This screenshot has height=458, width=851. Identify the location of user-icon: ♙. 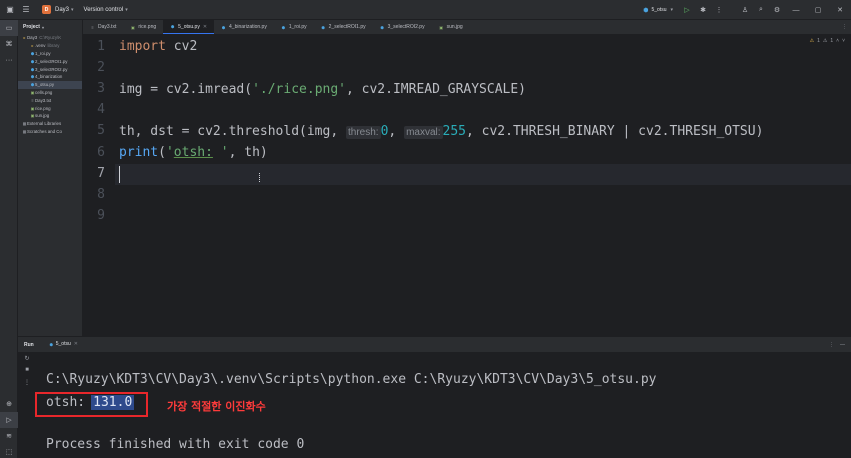
(745, 10).